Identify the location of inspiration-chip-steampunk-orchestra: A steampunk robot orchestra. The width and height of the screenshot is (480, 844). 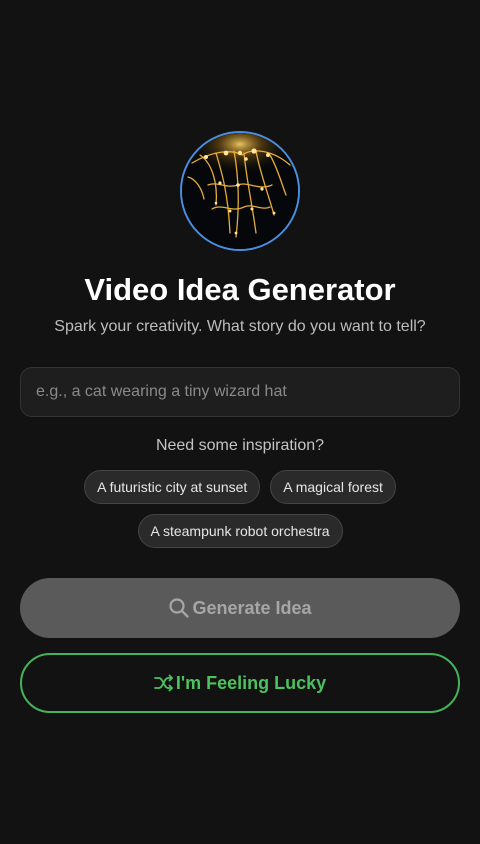
(240, 531).